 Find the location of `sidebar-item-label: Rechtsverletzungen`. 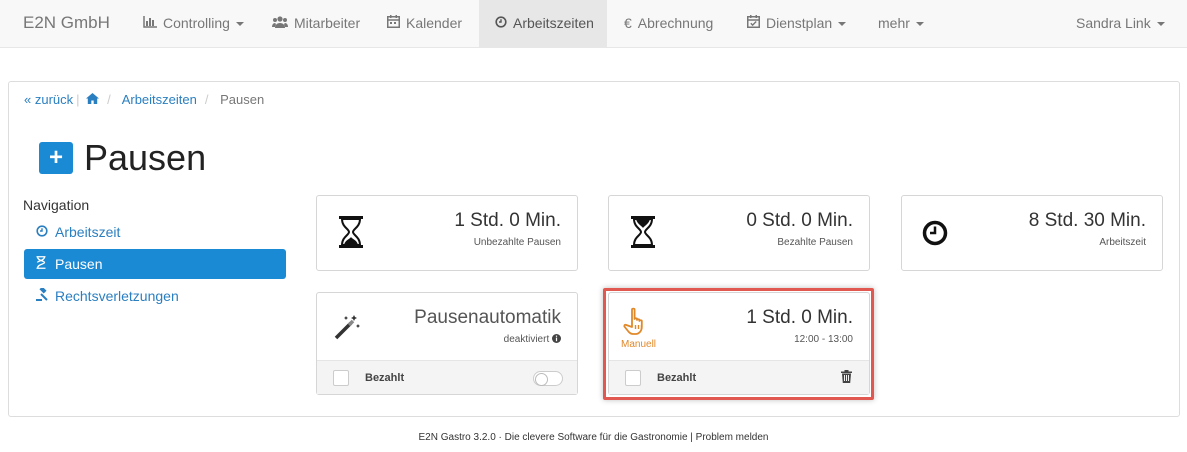

sidebar-item-label: Rechtsverletzungen is located at coordinates (117, 296).